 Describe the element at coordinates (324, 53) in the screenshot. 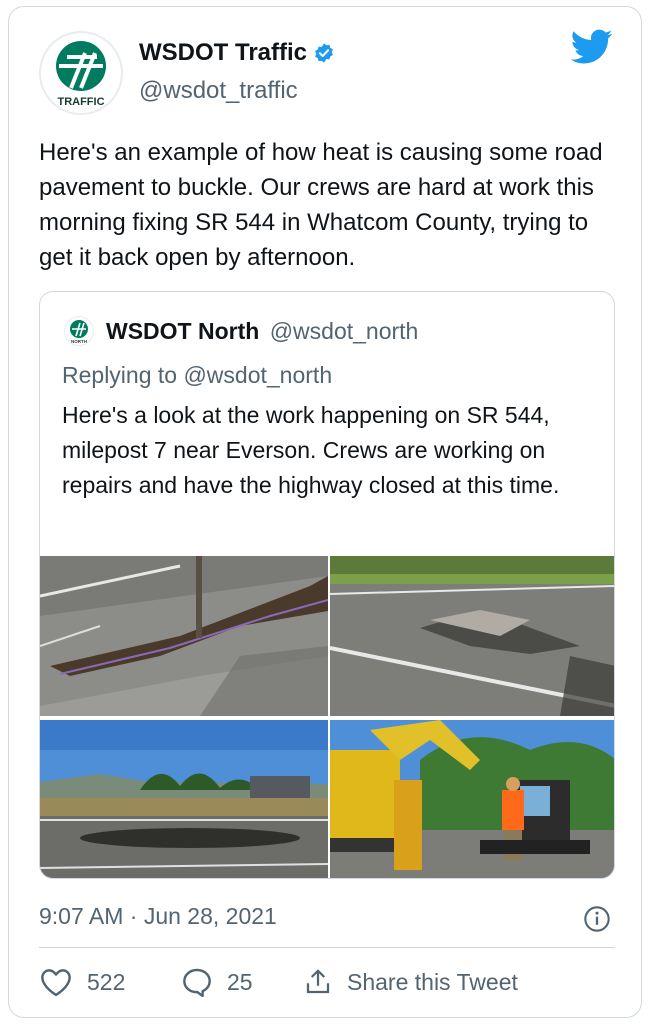

I see `verified-badge-icon` at that location.